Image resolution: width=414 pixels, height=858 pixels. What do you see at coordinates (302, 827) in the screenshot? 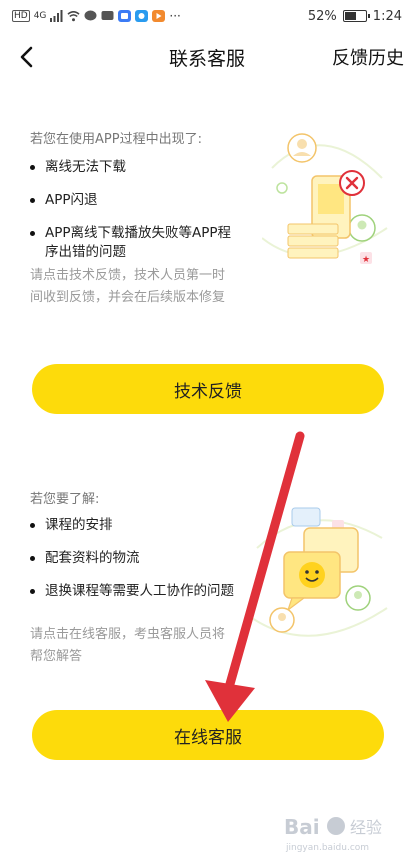
I see `svg-text: Bai` at bounding box center [302, 827].